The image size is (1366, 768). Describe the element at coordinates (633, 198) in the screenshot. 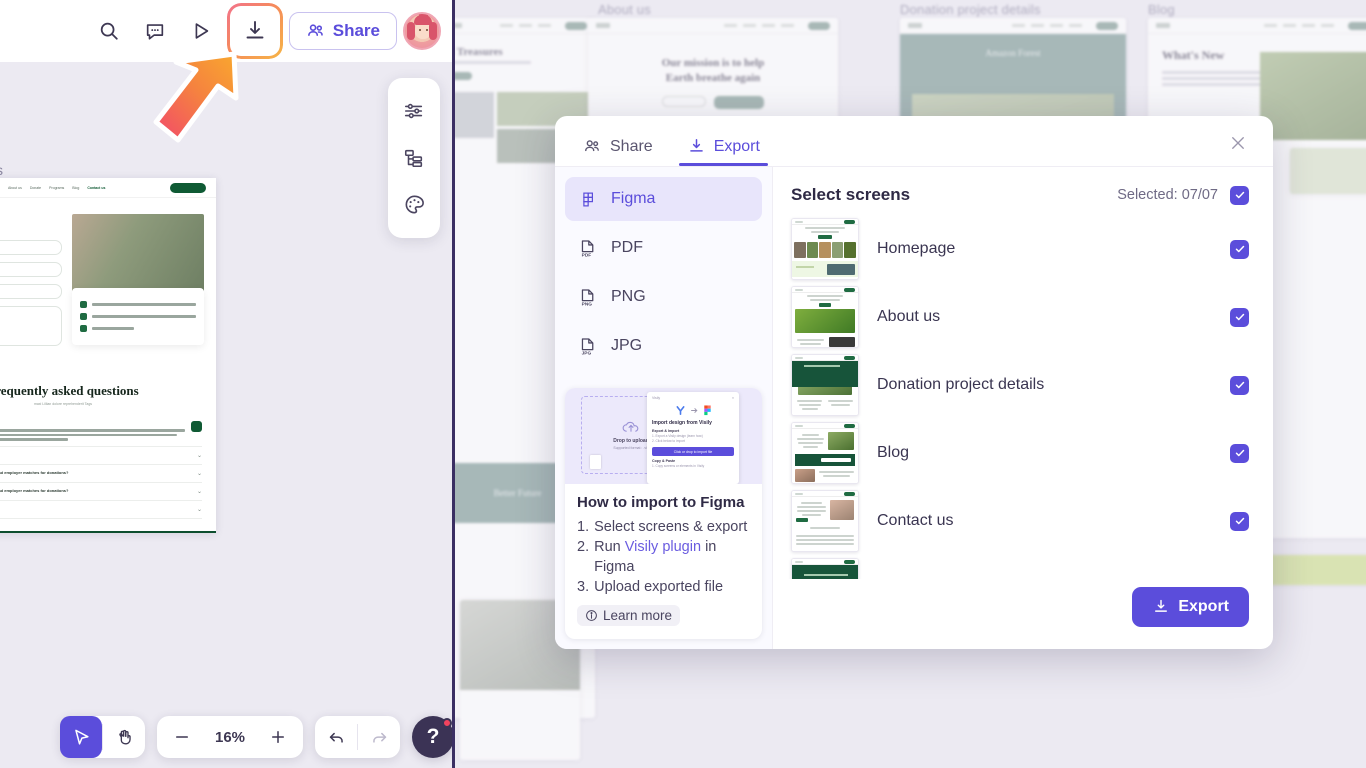

I see `format-option-figma-label: Figma` at that location.